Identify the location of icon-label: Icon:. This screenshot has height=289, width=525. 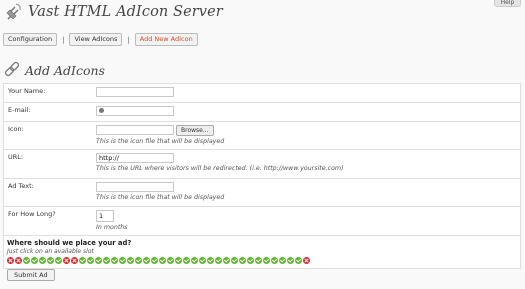
(16, 129).